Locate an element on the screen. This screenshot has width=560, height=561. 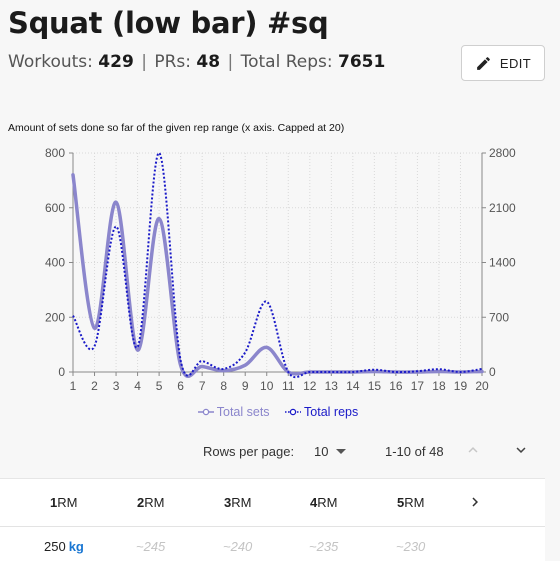
rm-value: 250 is located at coordinates (55, 546).